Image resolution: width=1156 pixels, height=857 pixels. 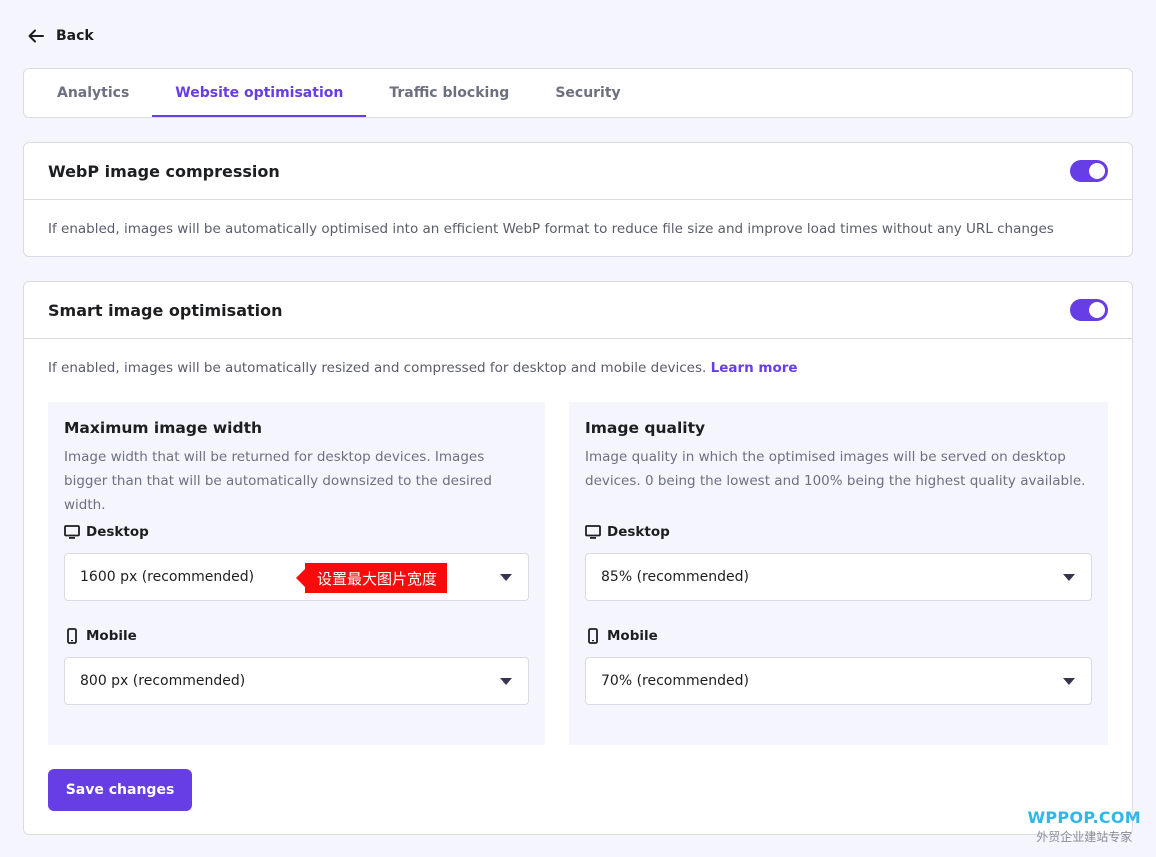 What do you see at coordinates (587, 93) in the screenshot?
I see `tab-security: Security` at bounding box center [587, 93].